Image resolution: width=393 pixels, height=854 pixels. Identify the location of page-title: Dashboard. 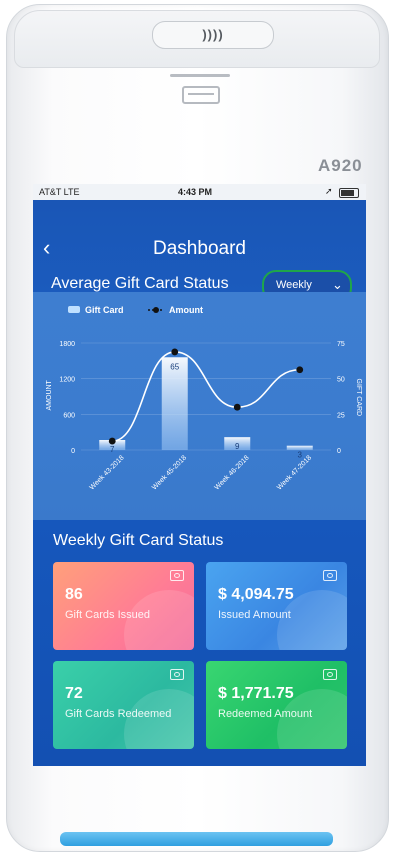
(199, 248).